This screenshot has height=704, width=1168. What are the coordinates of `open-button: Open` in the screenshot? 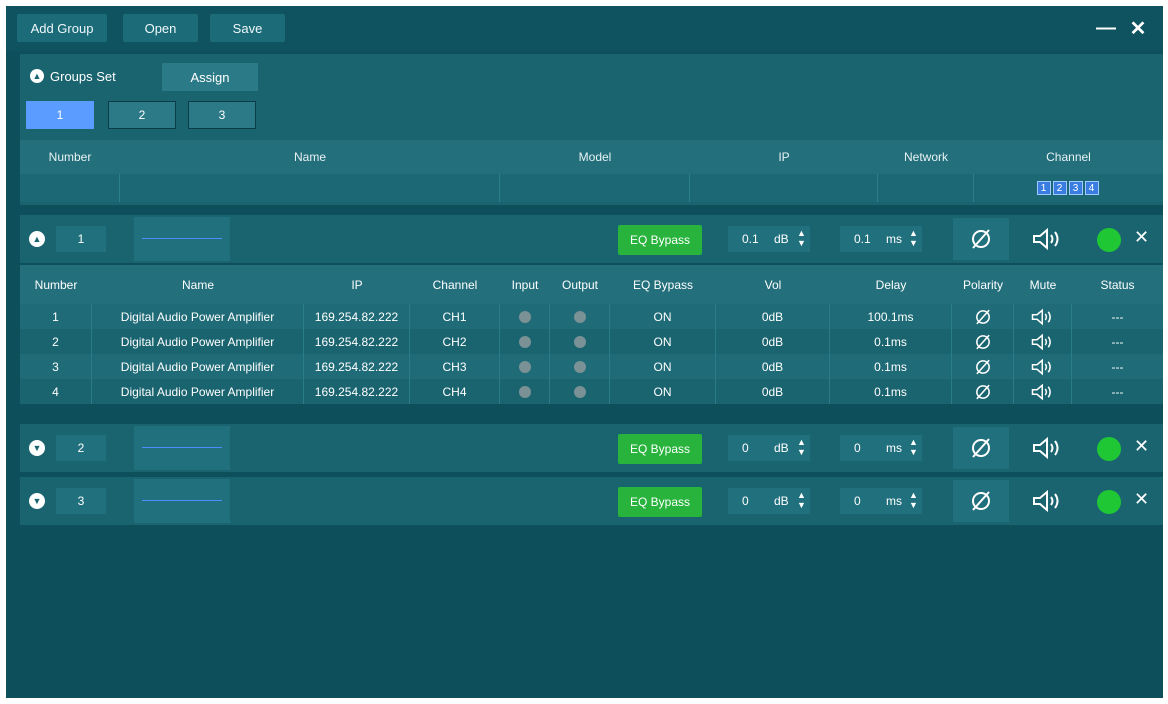 It's located at (160, 28).